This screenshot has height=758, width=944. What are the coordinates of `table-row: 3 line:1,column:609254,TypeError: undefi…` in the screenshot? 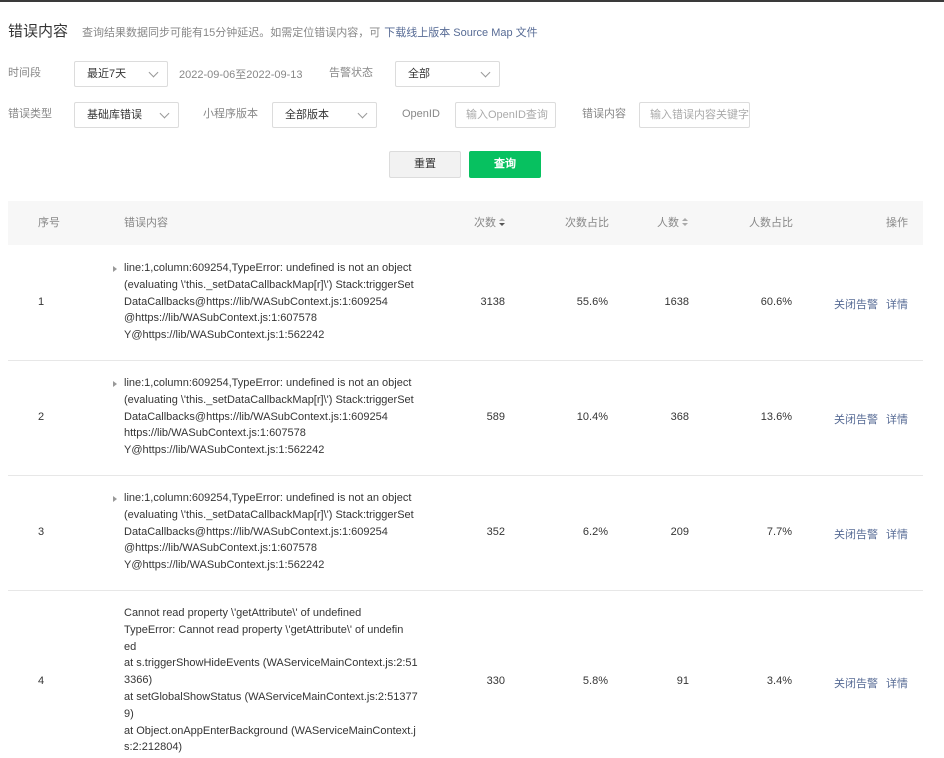 It's located at (465, 533).